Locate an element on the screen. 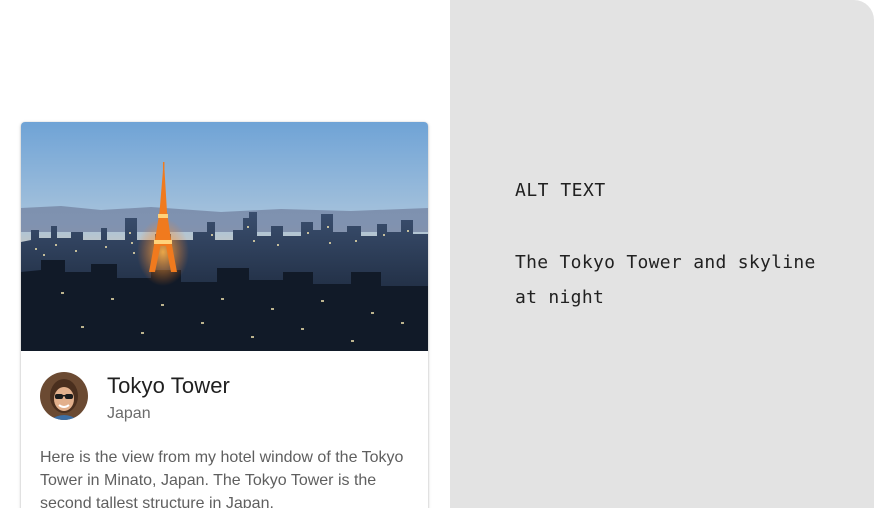 Image resolution: width=874 pixels, height=508 pixels. alt-text-label: ALT TEXT is located at coordinates (560, 190).